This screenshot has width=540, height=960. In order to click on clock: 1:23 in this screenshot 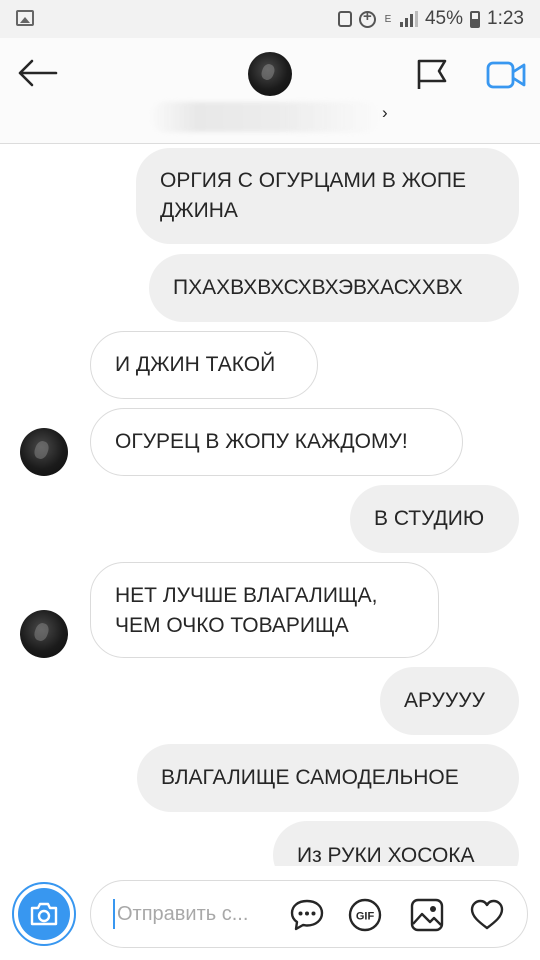, I will do `click(505, 18)`.